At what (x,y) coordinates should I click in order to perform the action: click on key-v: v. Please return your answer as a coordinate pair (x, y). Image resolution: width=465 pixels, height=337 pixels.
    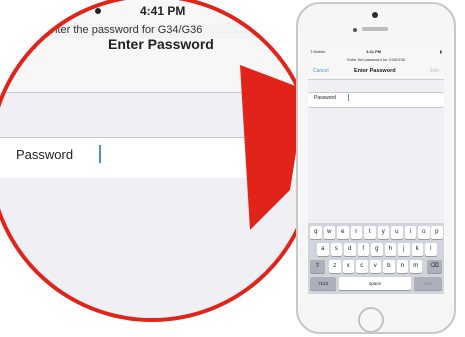
    Looking at the image, I should click on (375, 266).